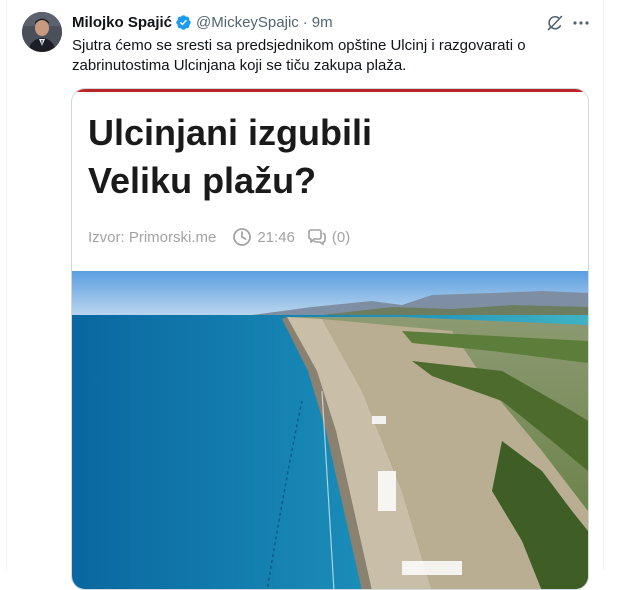 The image size is (620, 590). I want to click on comment-icon, so click(317, 237).